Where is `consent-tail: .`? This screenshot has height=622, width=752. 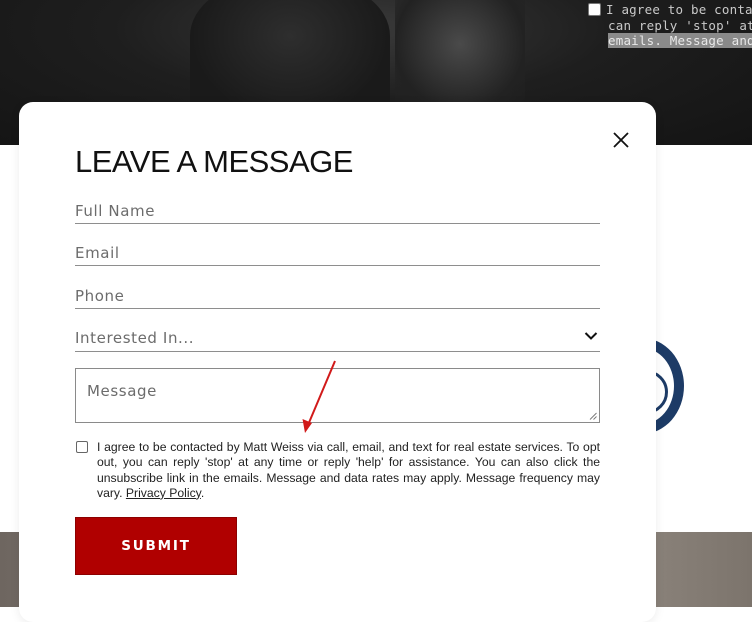 consent-tail: . is located at coordinates (202, 492).